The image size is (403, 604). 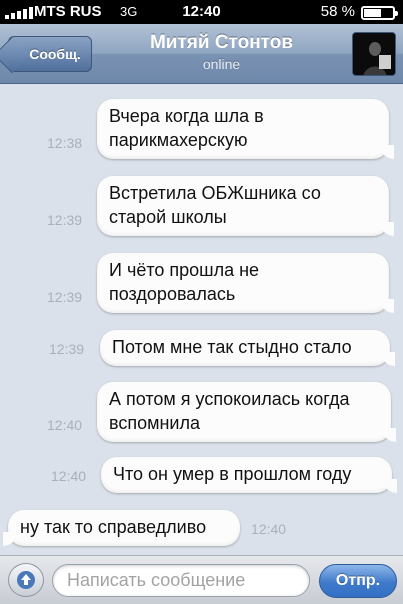 What do you see at coordinates (65, 143) in the screenshot?
I see `message-timestamp: 12:38` at bounding box center [65, 143].